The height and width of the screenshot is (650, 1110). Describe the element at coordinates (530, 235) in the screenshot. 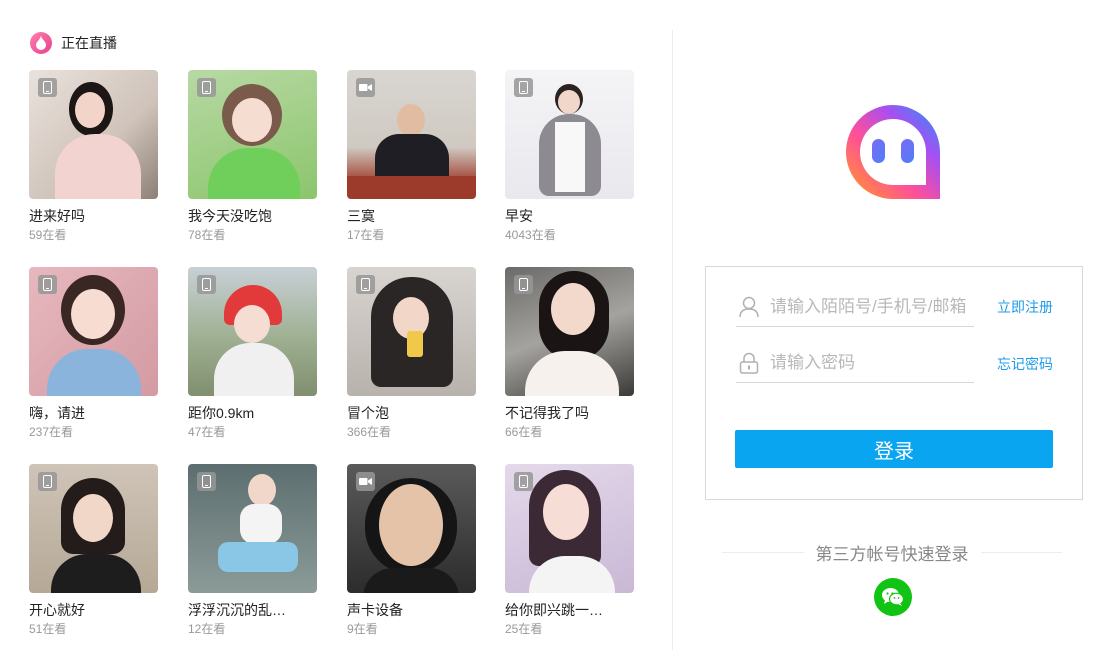

I see `viewer-count: 4043在看` at that location.